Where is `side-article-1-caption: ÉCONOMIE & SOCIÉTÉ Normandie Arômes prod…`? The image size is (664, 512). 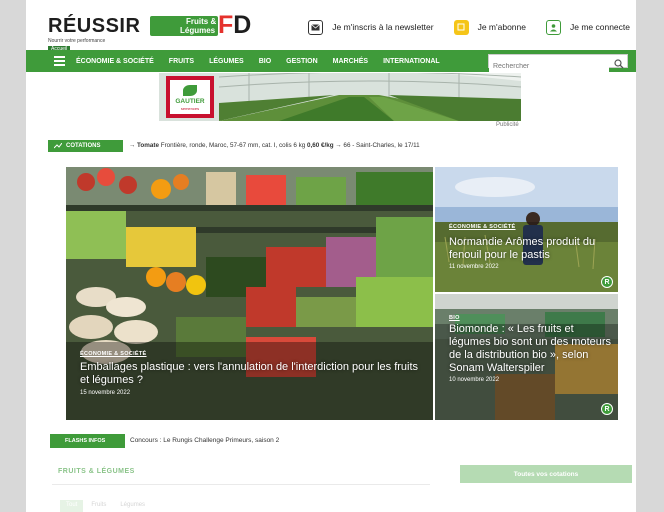 side-article-1-caption: ÉCONOMIE & SOCIÉTÉ Normandie Arômes prod… is located at coordinates (529, 247).